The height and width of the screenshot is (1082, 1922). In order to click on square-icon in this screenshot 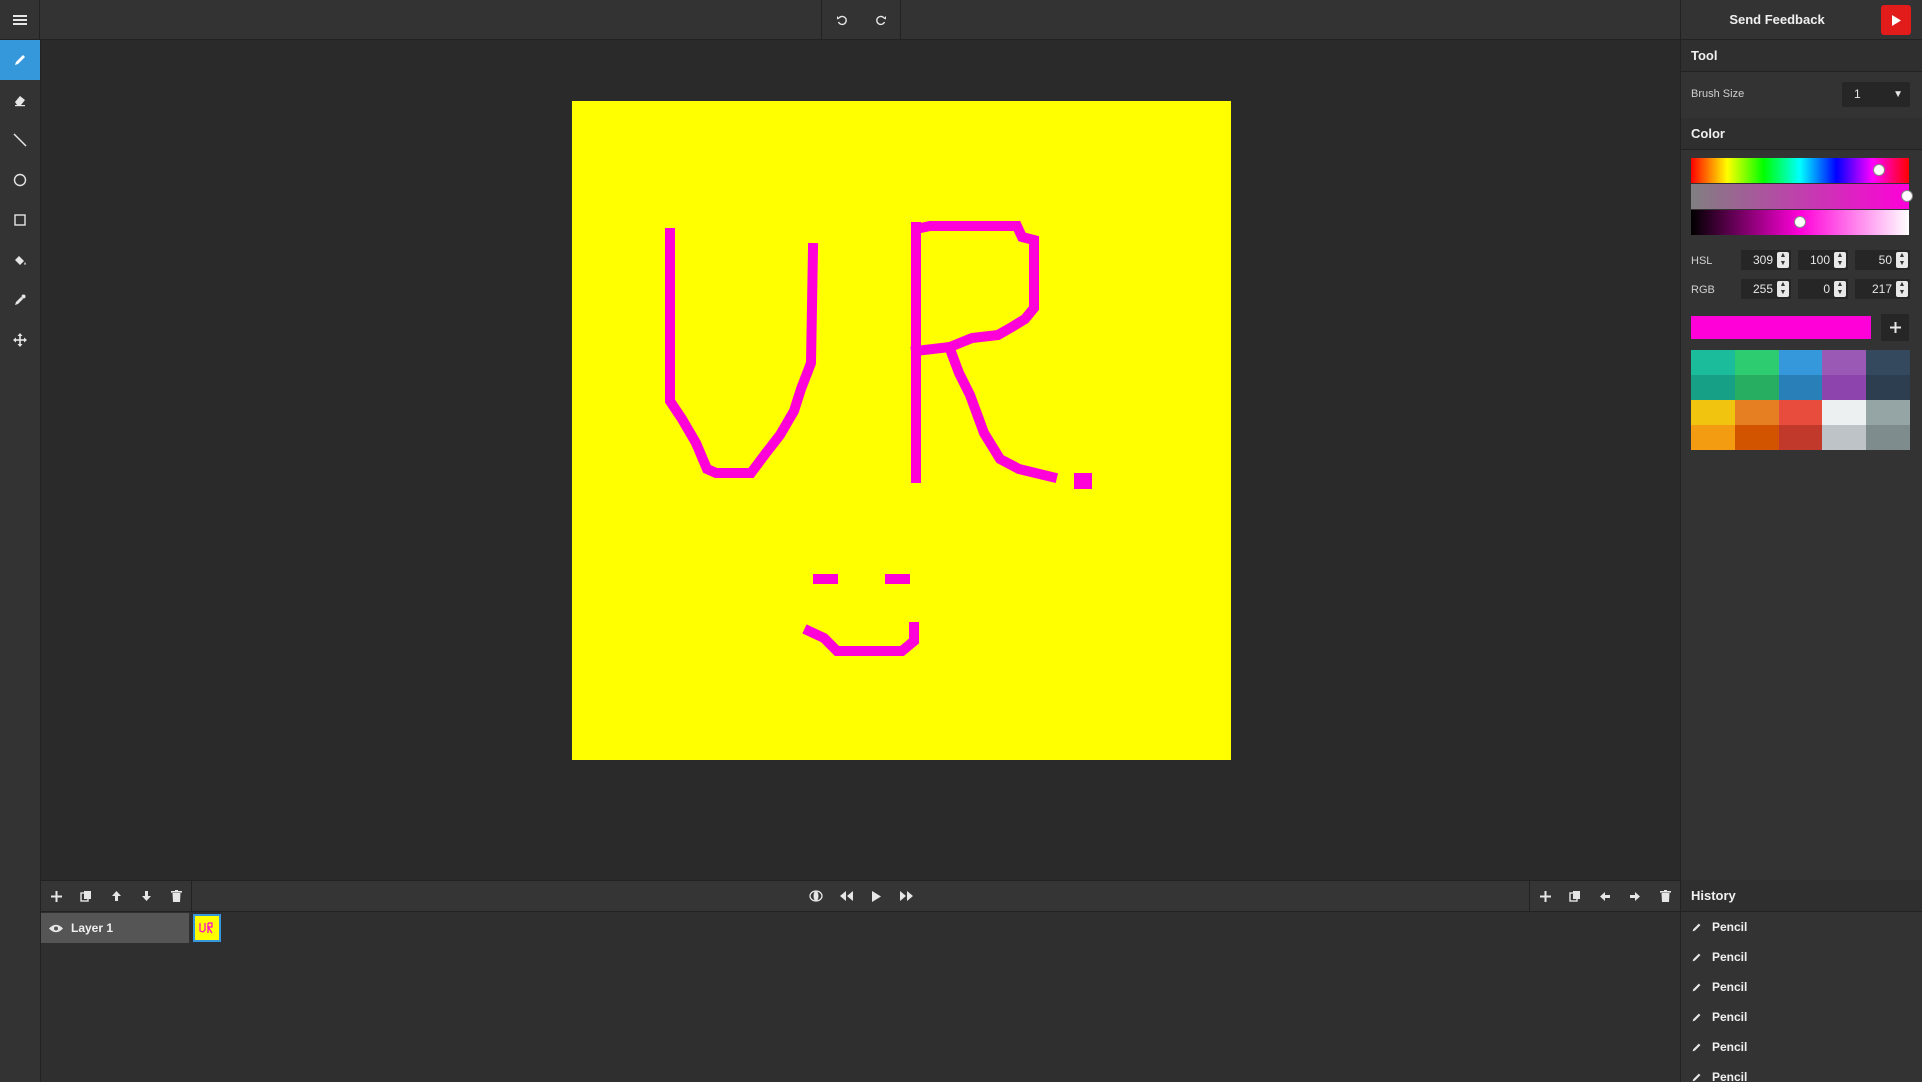, I will do `click(20, 220)`.